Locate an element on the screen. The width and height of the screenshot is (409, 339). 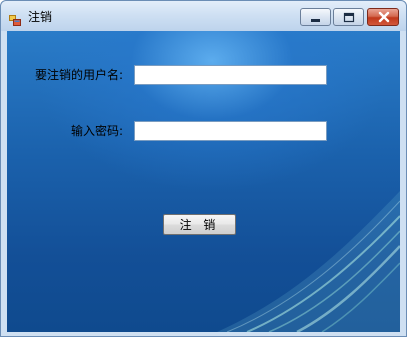
close-icon is located at coordinates (384, 17).